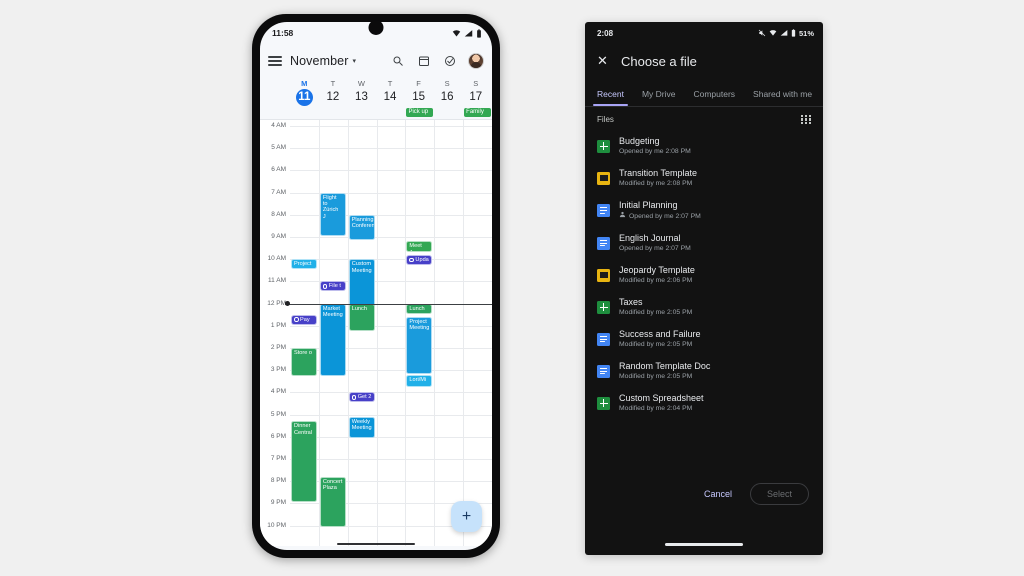  I want to click on plus-icon: +, so click(466, 516).